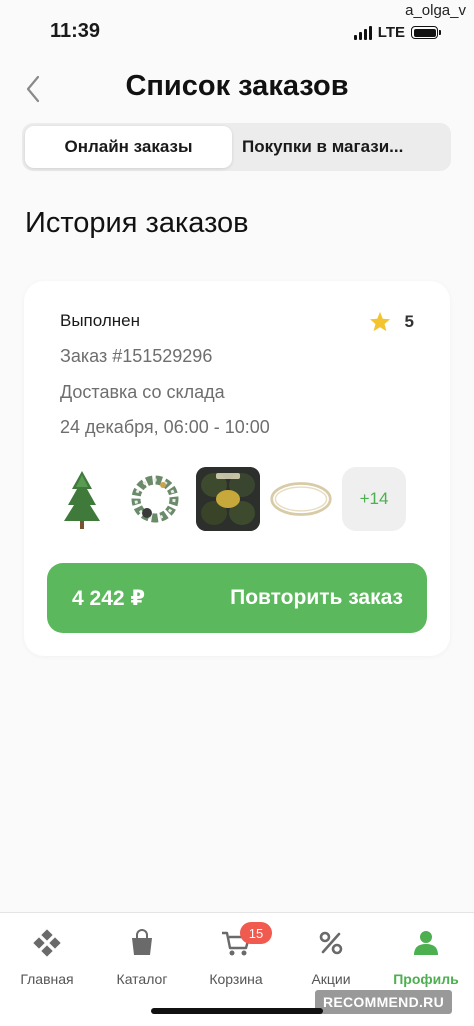 The height and width of the screenshot is (1026, 474). Describe the element at coordinates (331, 979) in the screenshot. I see `nav-label-promos: Акции` at that location.